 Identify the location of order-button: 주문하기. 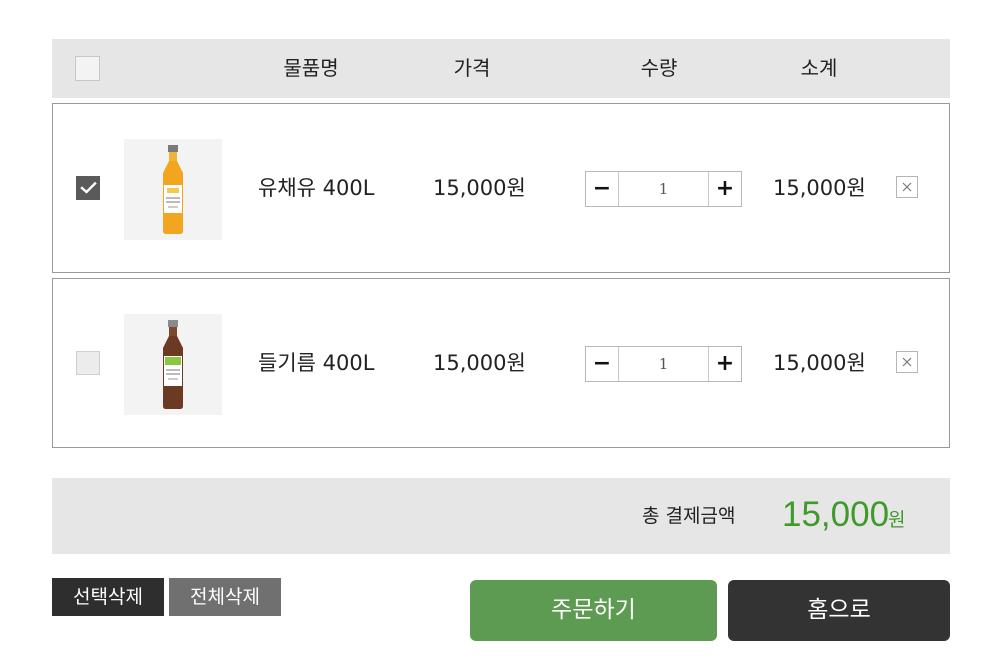
(593, 610).